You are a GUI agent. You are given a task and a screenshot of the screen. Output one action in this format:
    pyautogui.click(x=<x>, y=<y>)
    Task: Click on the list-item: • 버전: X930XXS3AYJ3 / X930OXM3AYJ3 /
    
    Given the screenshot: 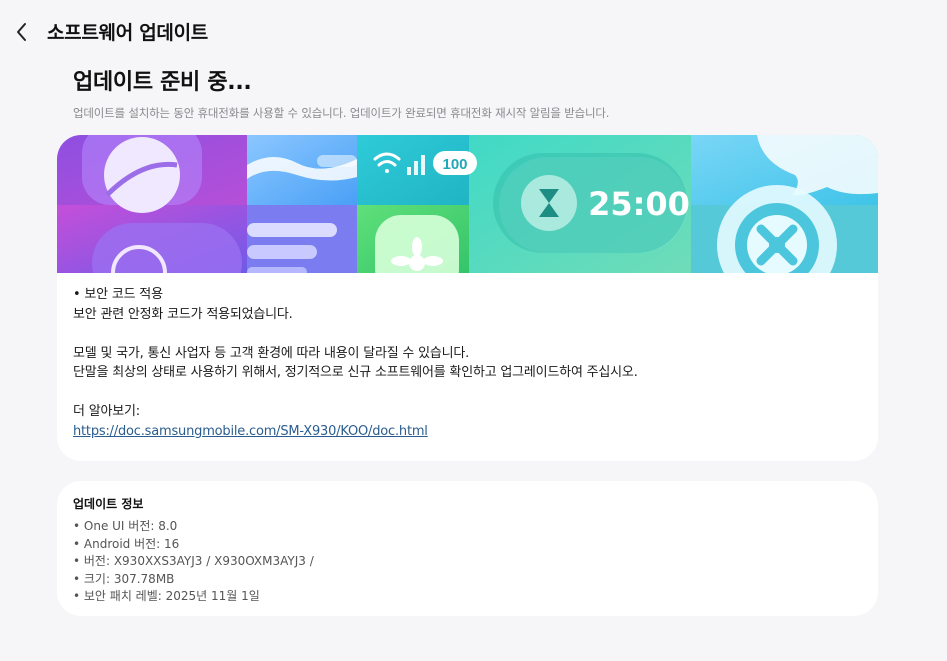 What is the action you would take?
    pyautogui.click(x=193, y=561)
    